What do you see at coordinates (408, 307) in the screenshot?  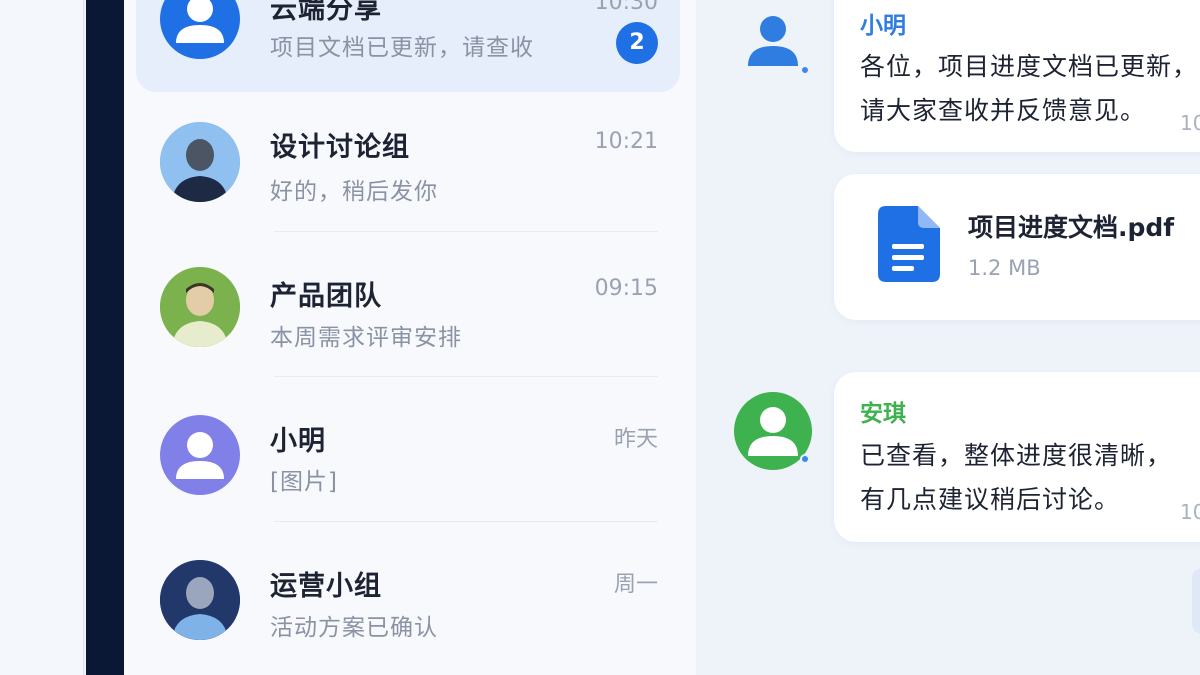 I see `conversation-item-product-team: 产品团队 本周需求评审安排 09:15` at bounding box center [408, 307].